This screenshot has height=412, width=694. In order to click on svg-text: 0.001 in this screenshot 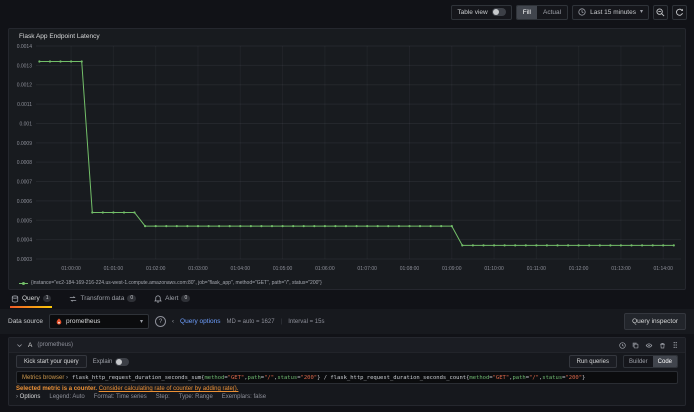, I will do `click(25, 124)`.